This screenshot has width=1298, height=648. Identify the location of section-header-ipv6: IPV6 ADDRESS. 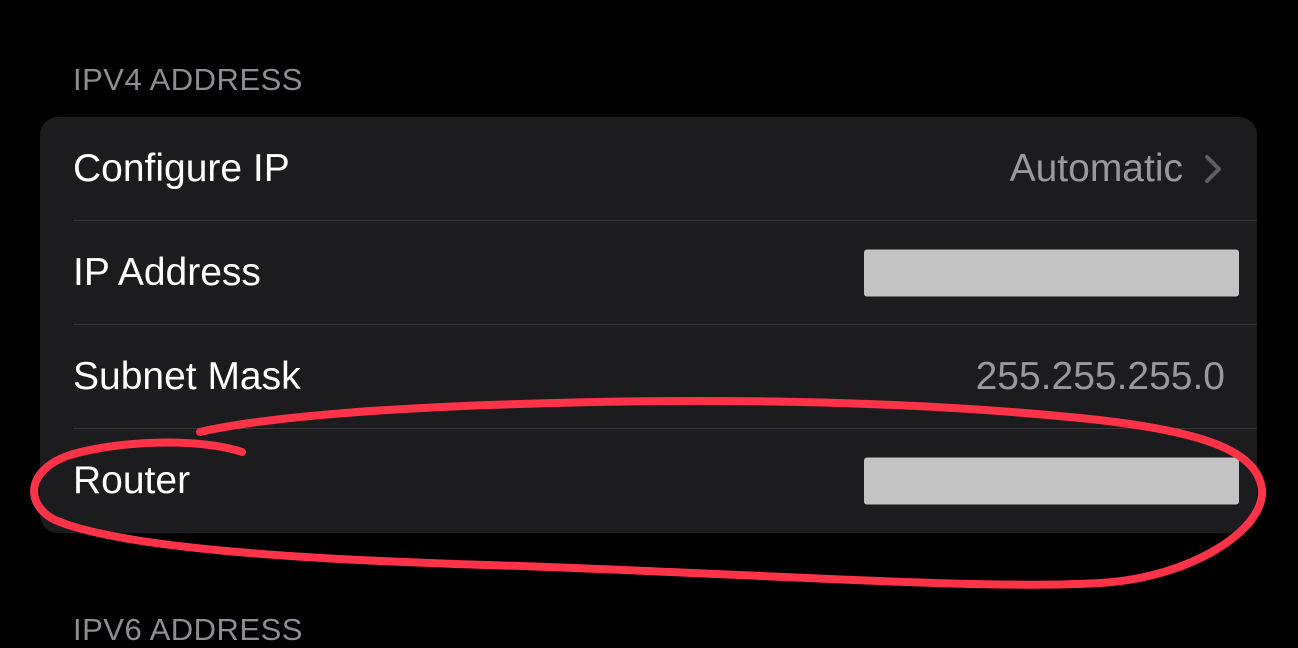
(188, 629).